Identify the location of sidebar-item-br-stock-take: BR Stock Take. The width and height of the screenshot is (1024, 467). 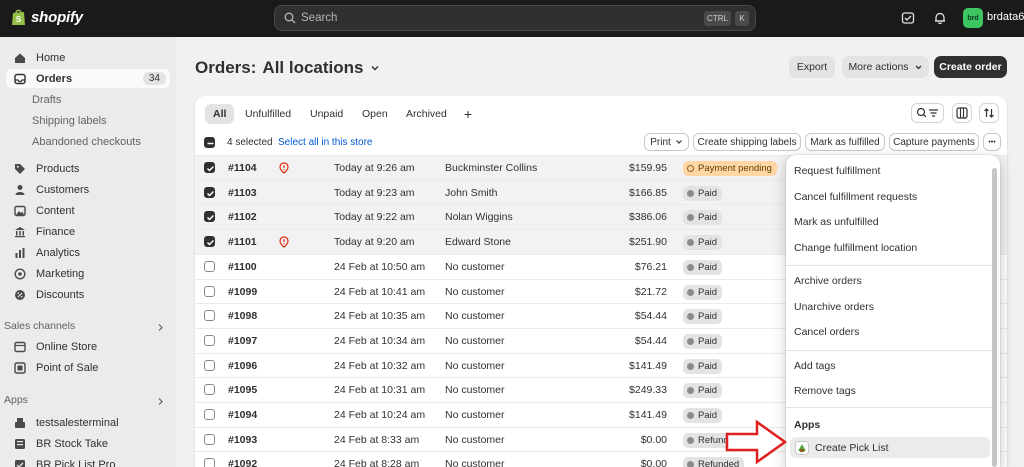
(88, 443).